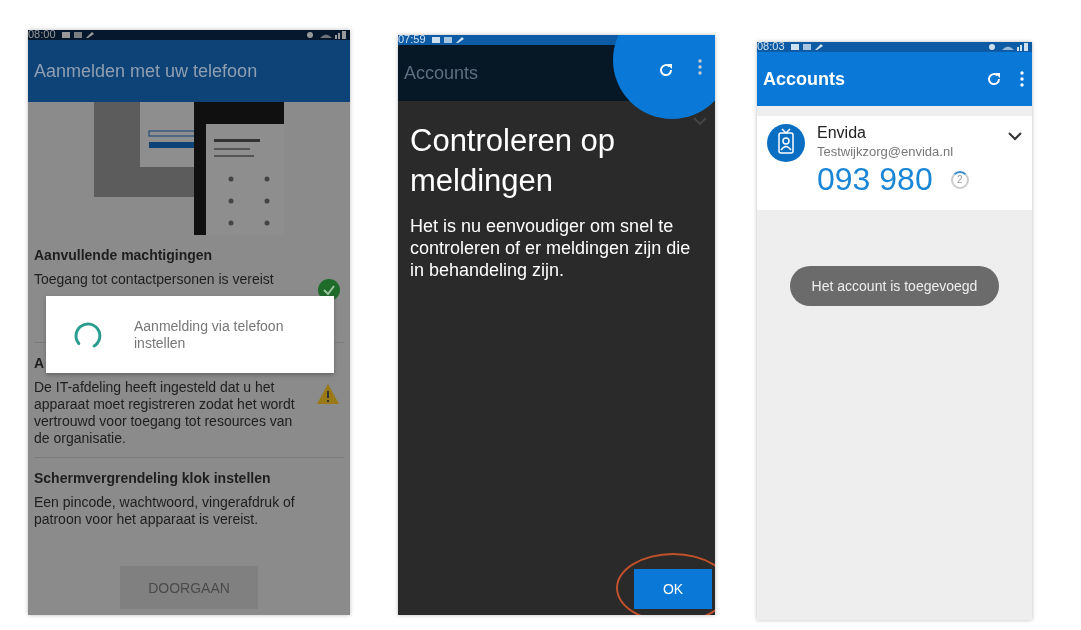 Image resolution: width=1081 pixels, height=630 pixels. Describe the element at coordinates (40, 363) in the screenshot. I see `section-heading: A` at that location.